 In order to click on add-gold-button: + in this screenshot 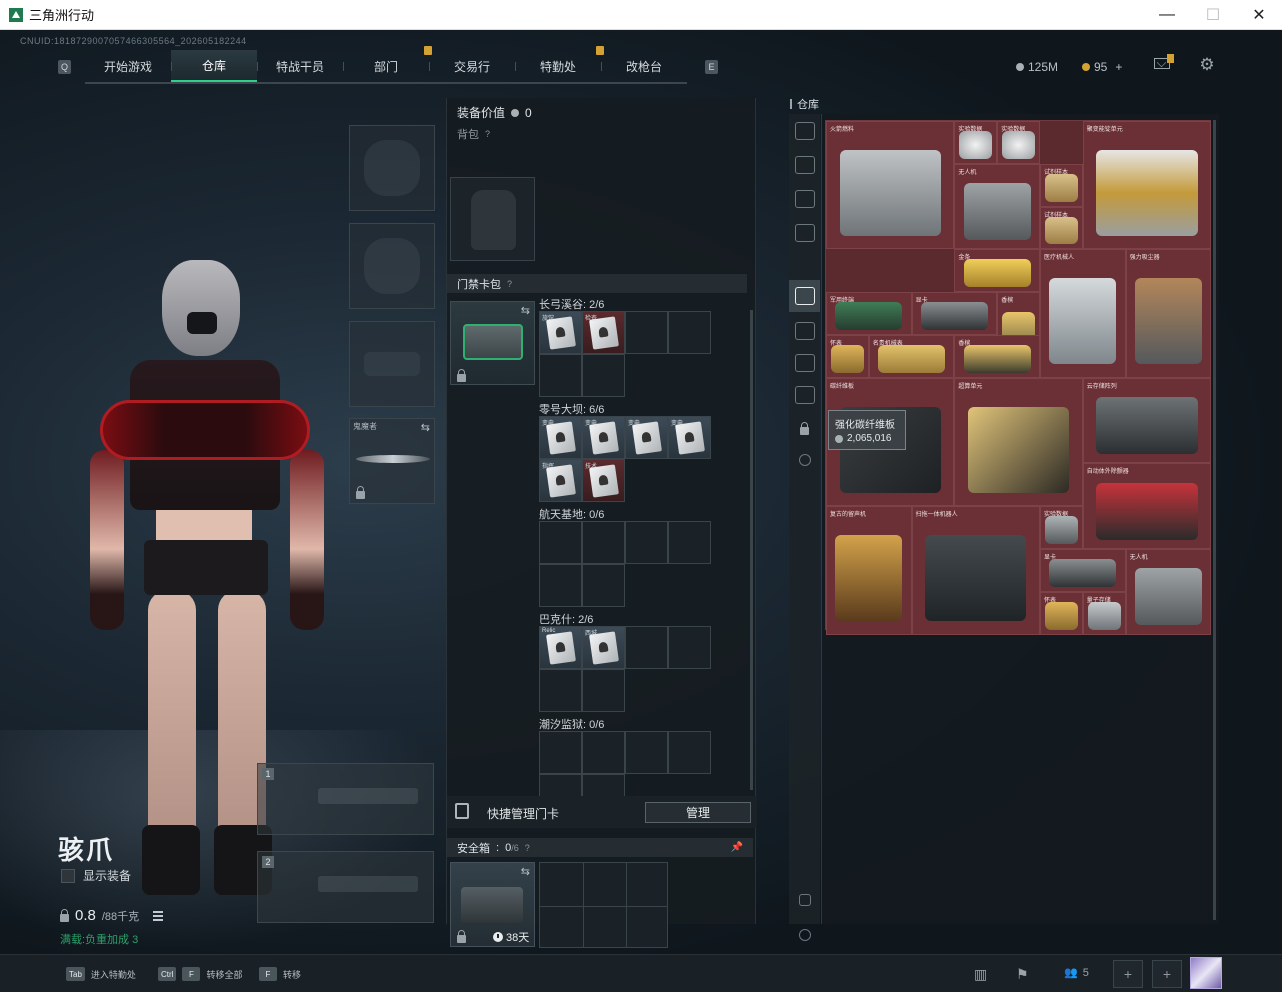, I will do `click(1118, 67)`.